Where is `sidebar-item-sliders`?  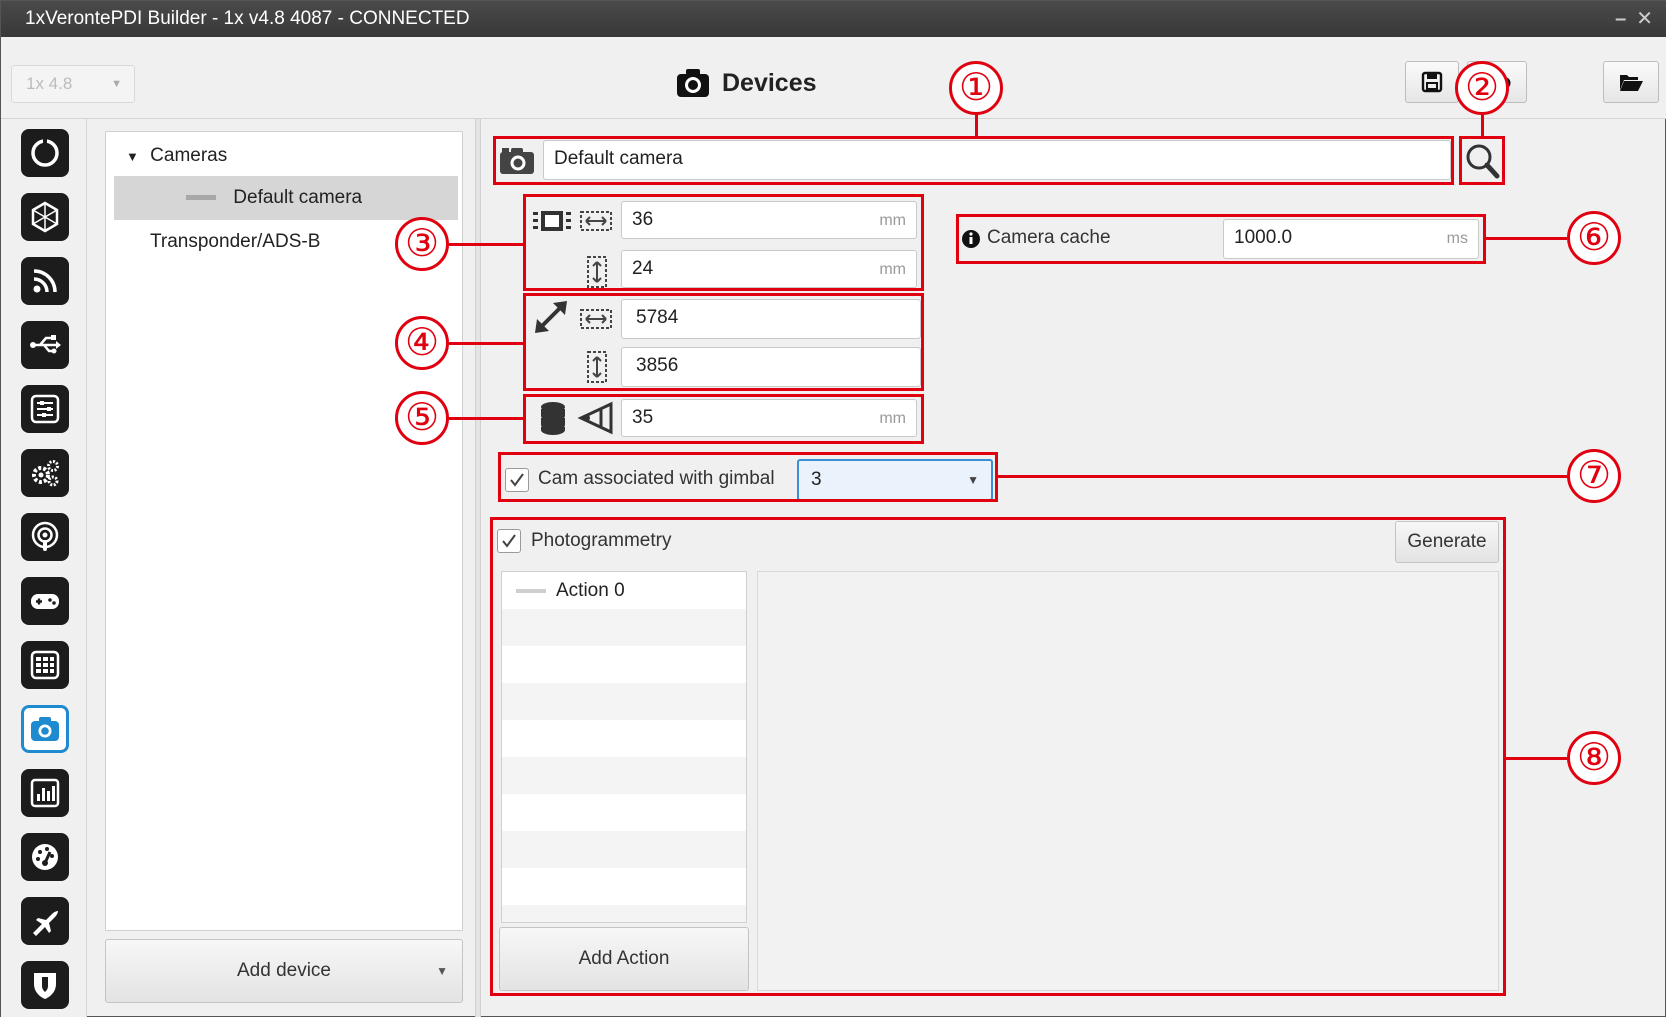
sidebar-item-sliders is located at coordinates (45, 409).